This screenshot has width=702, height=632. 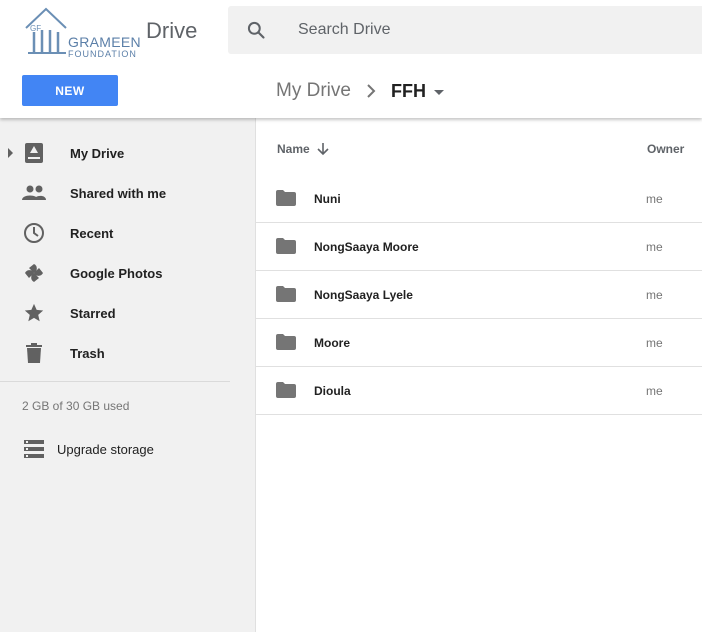 I want to click on file-row: NongSaaya Moore me, so click(x=479, y=247).